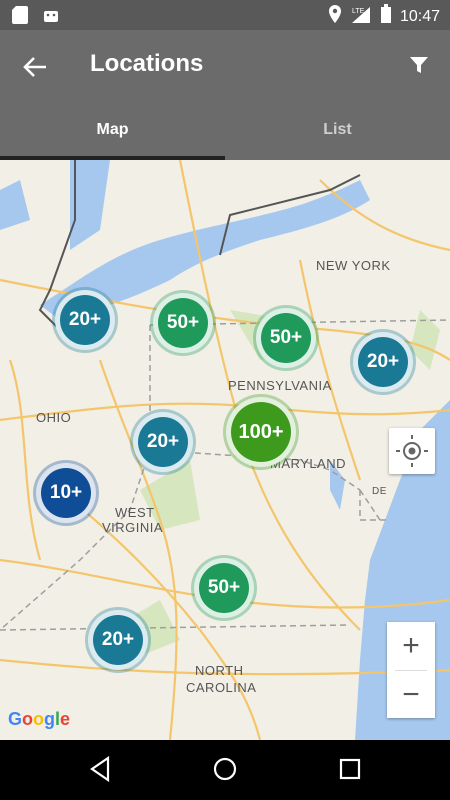 The height and width of the screenshot is (800, 450). What do you see at coordinates (225, 66) in the screenshot?
I see `app-bar: Locations` at bounding box center [225, 66].